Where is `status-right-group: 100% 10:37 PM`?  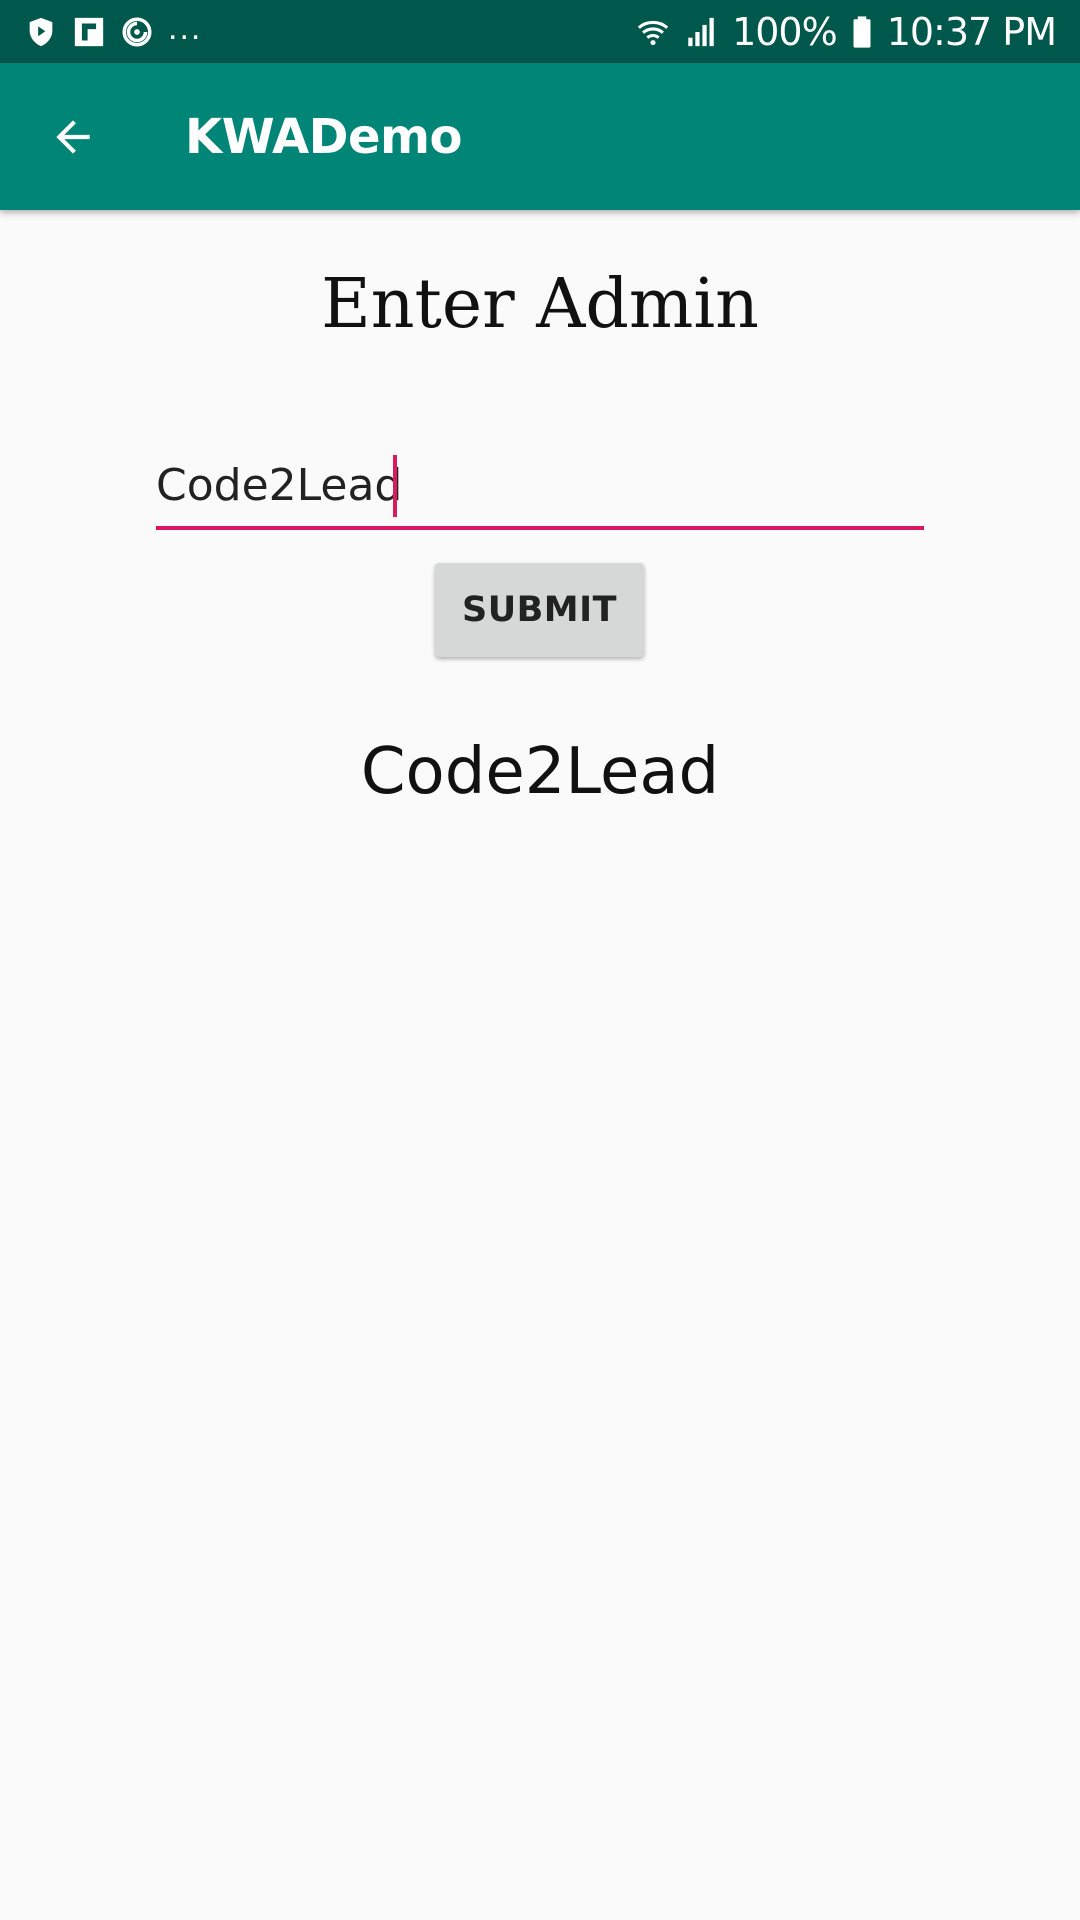
status-right-group: 100% 10:37 PM is located at coordinates (846, 31).